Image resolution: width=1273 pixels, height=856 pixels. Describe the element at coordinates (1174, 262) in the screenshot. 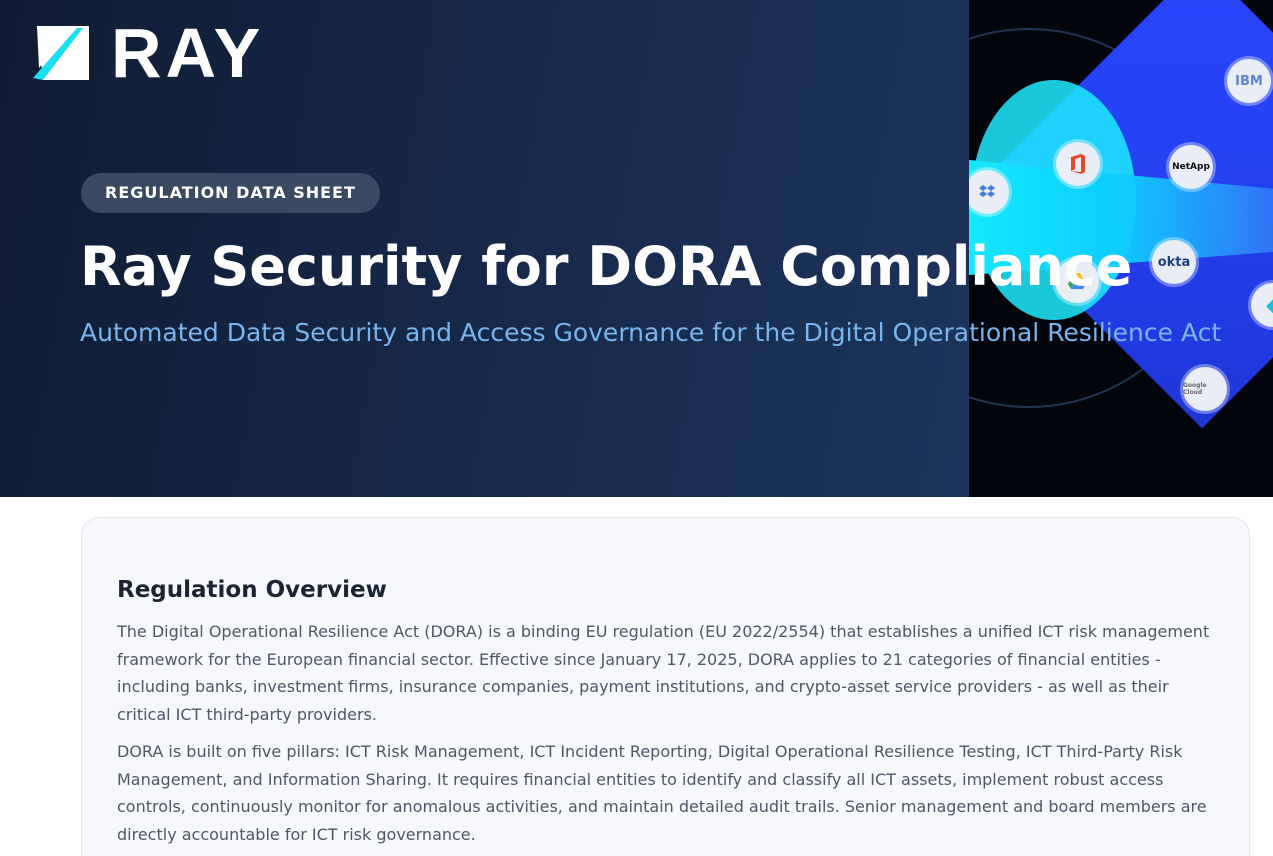

I see `okta-icon: okta` at that location.